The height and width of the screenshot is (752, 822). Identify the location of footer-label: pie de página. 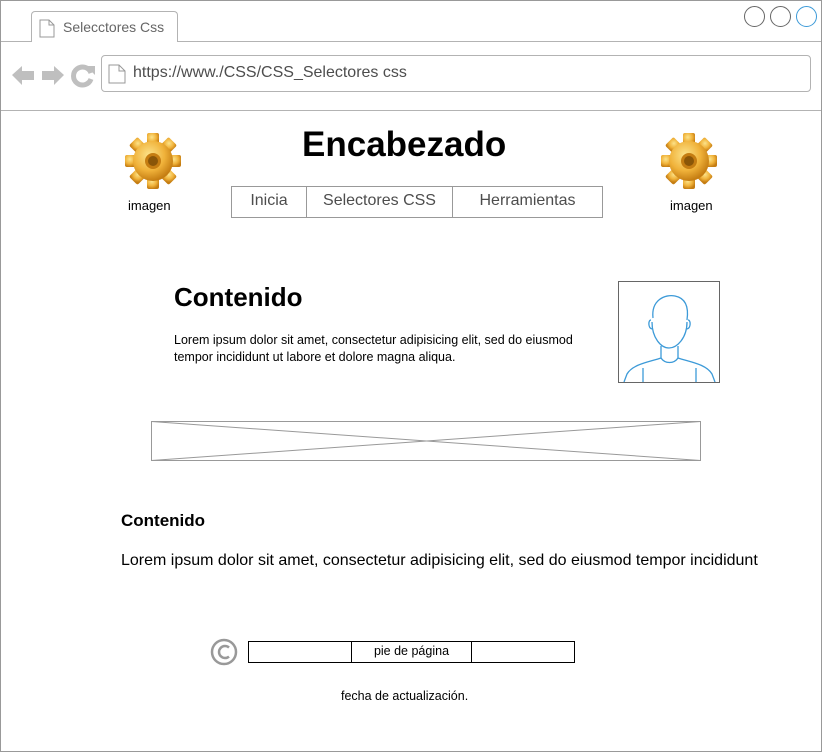
(412, 652).